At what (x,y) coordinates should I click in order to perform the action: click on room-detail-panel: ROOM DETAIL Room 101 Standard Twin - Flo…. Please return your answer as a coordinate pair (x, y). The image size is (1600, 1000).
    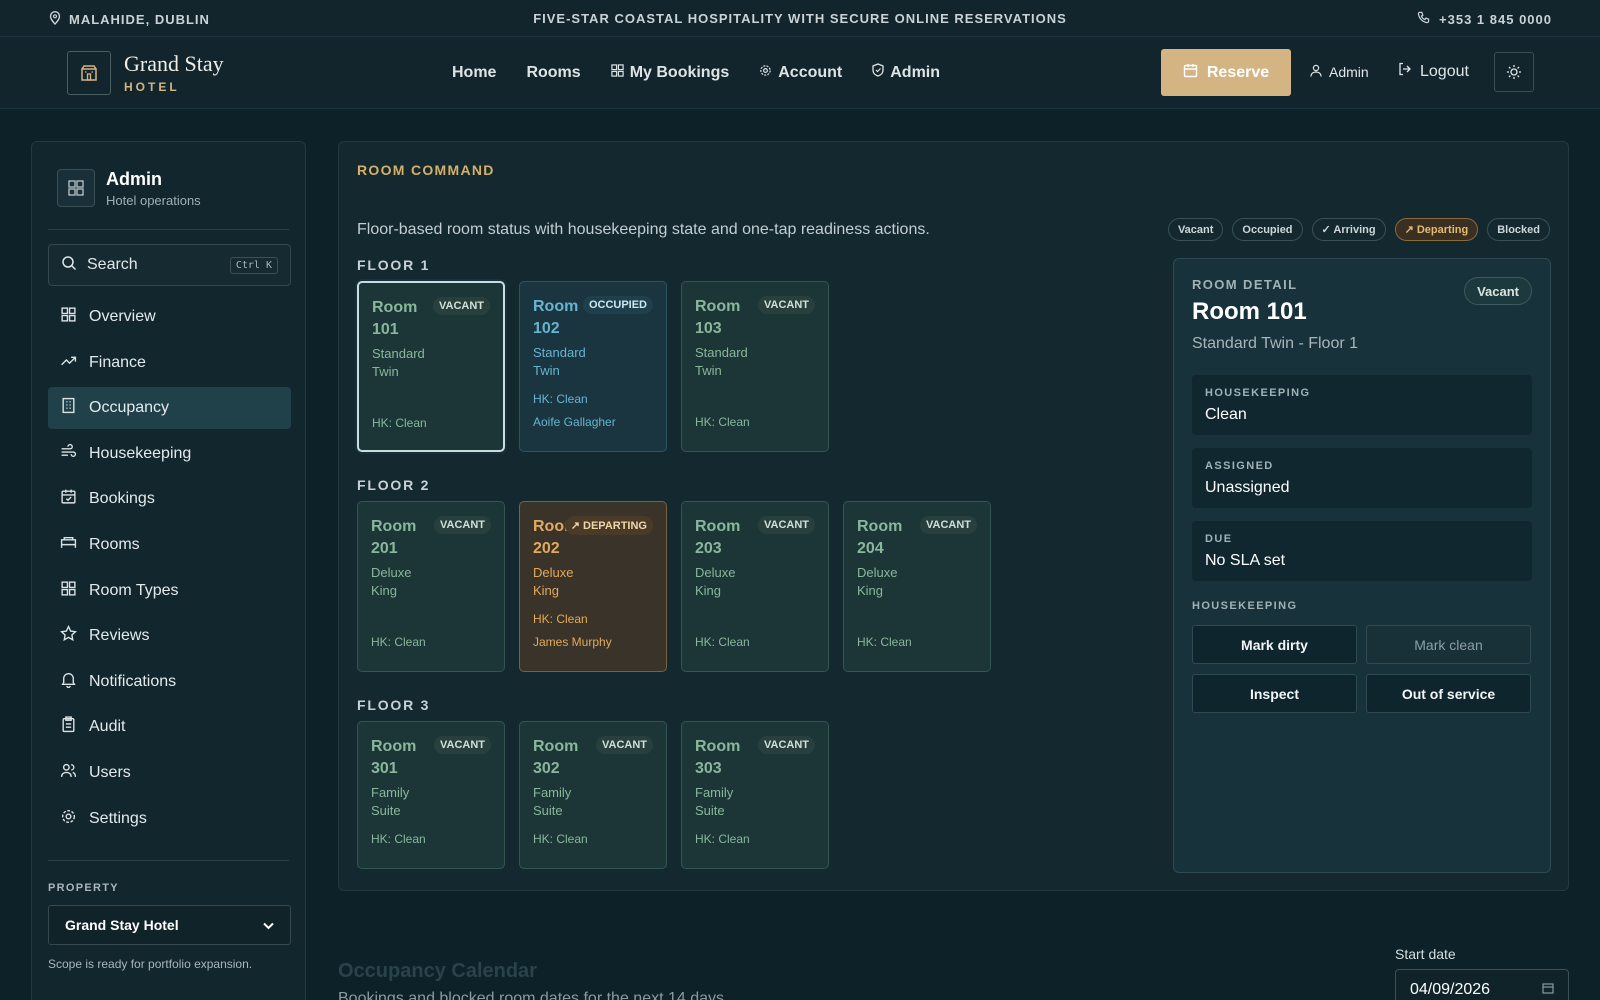
    Looking at the image, I should click on (1362, 565).